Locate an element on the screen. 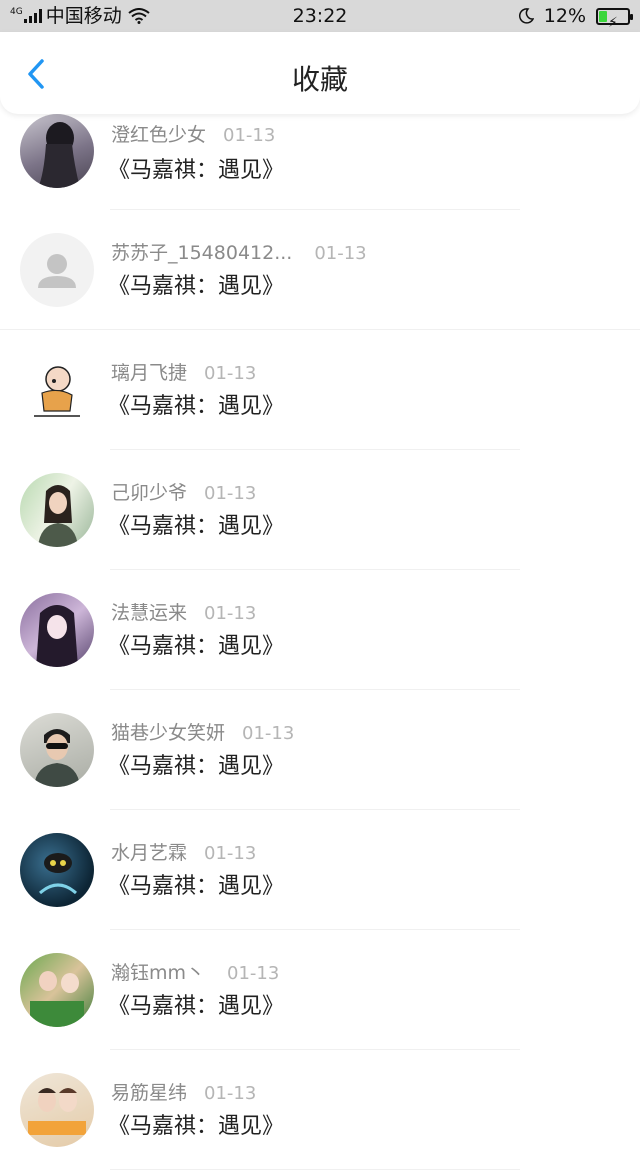 This screenshot has height=1170, width=640. username: 易筋星纬 is located at coordinates (149, 1093).